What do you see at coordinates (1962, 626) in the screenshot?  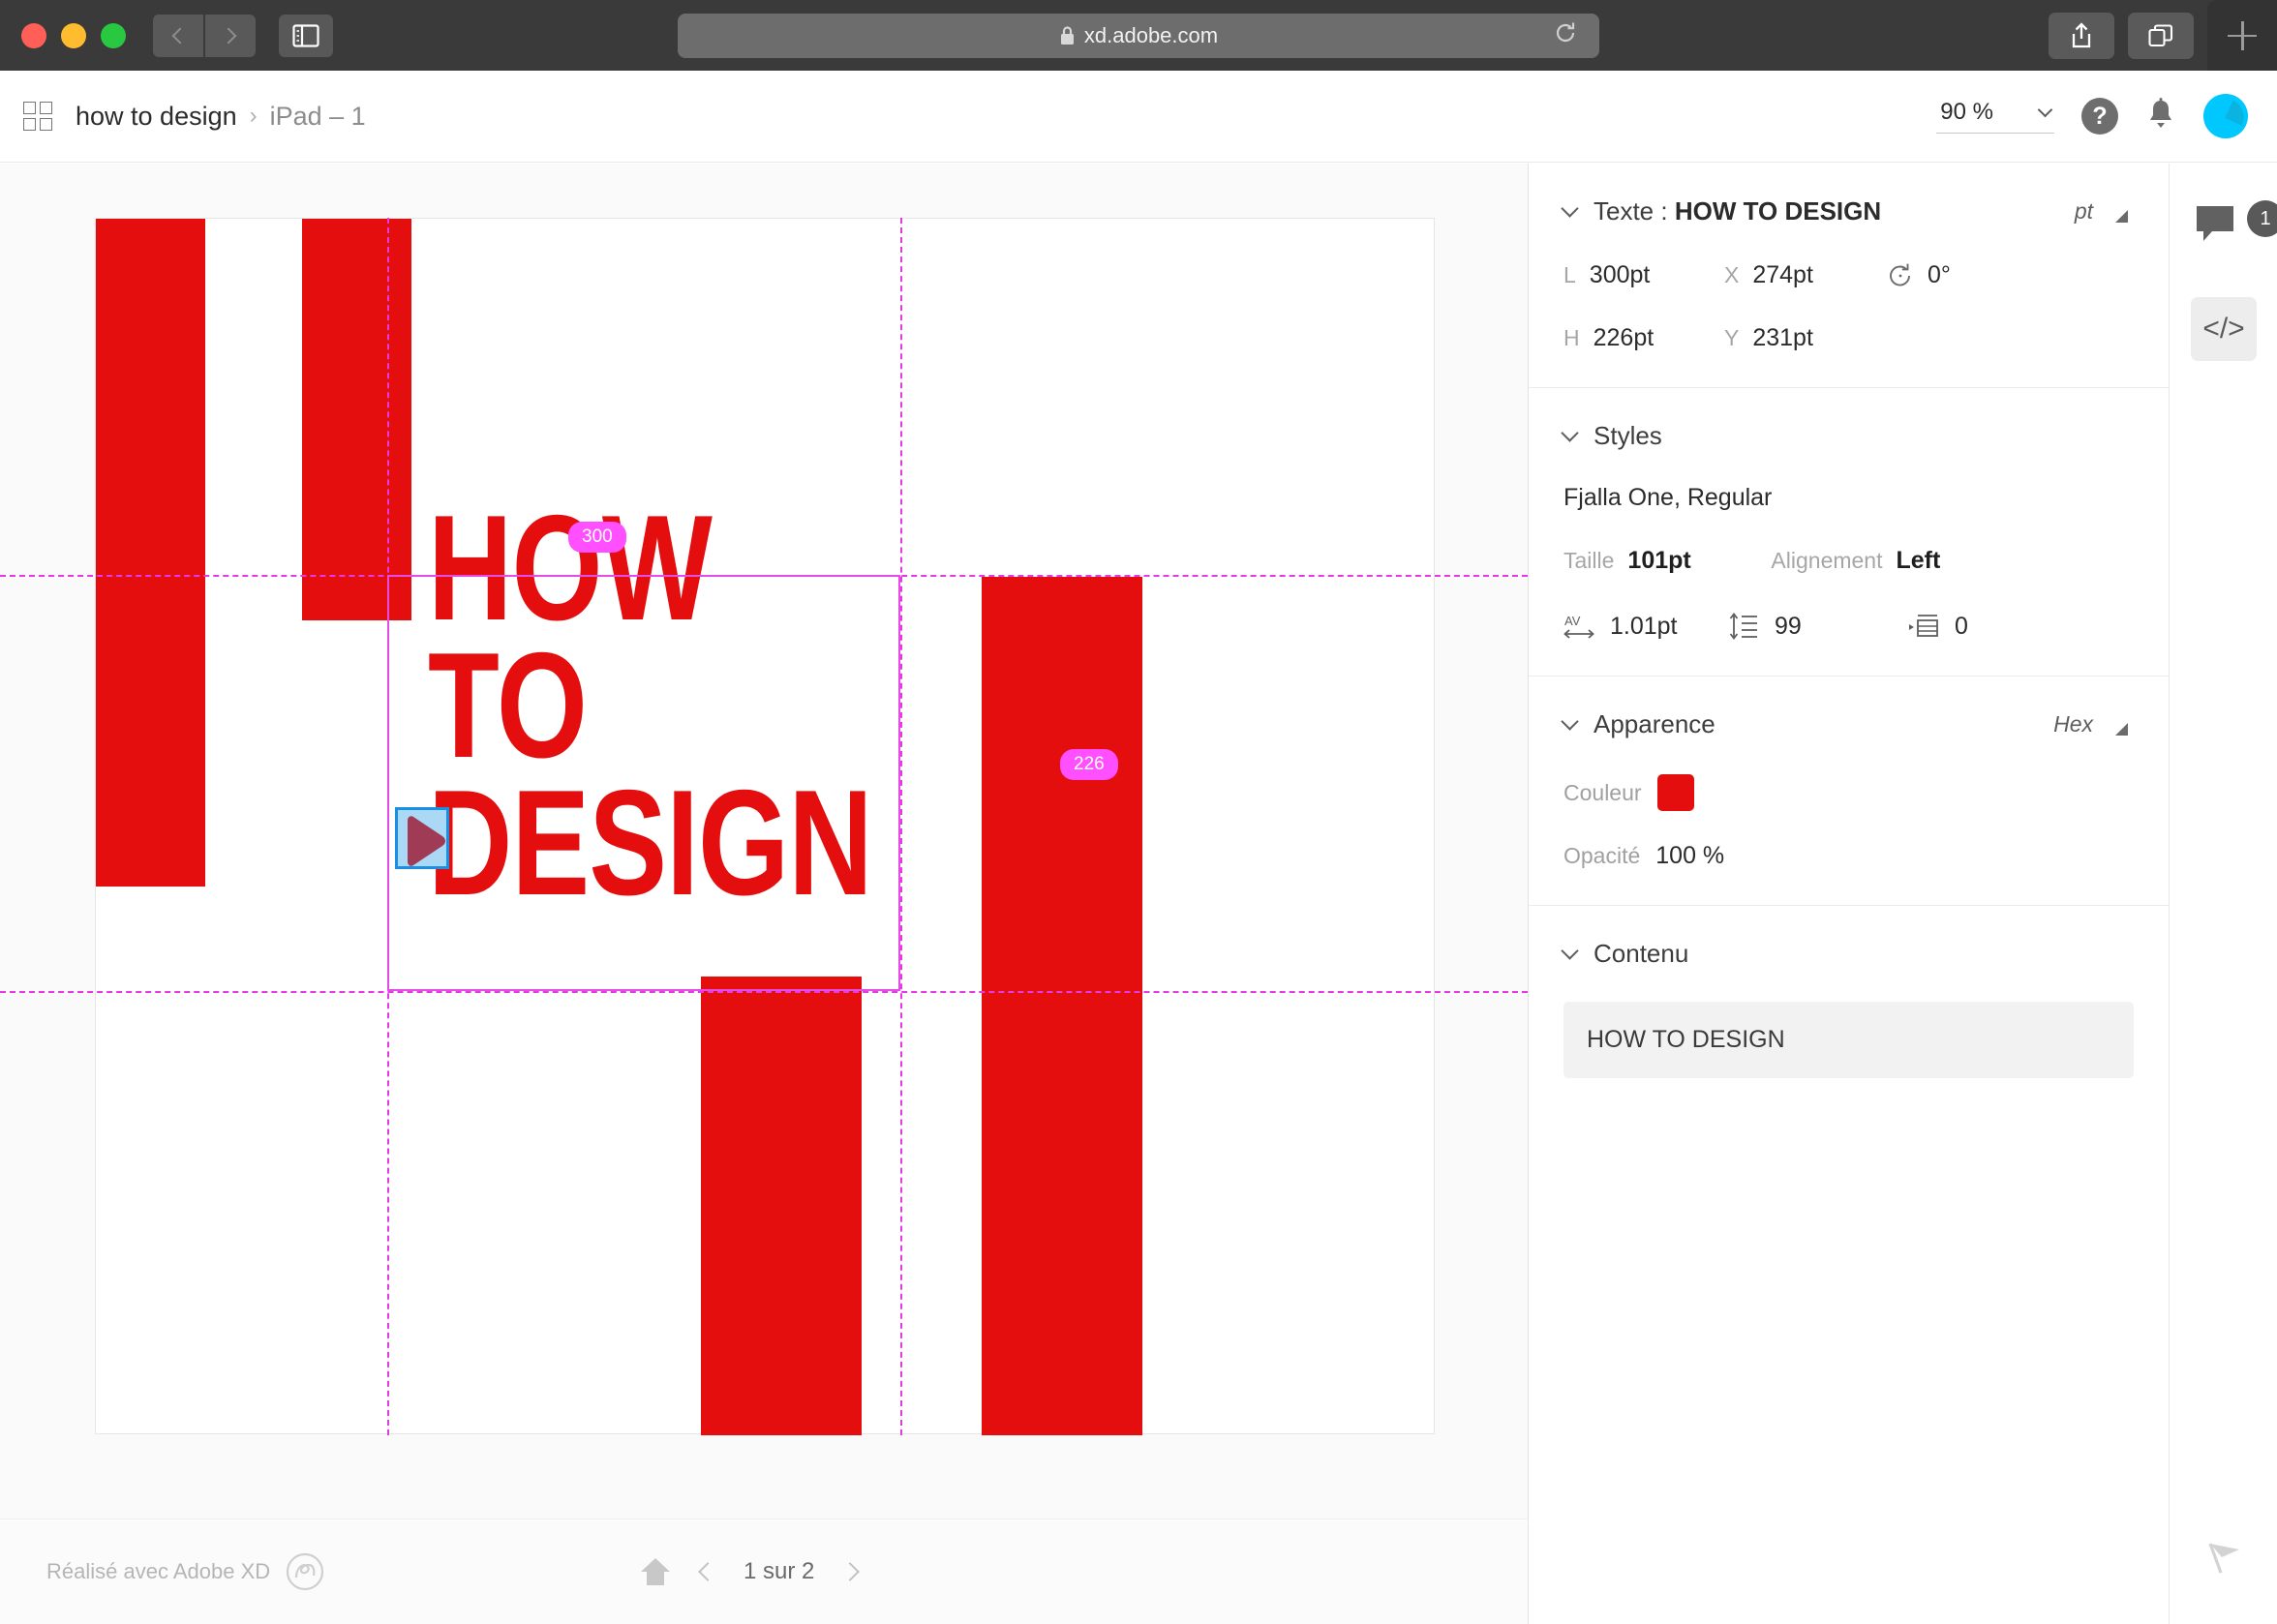 I see `indent-value: 0` at bounding box center [1962, 626].